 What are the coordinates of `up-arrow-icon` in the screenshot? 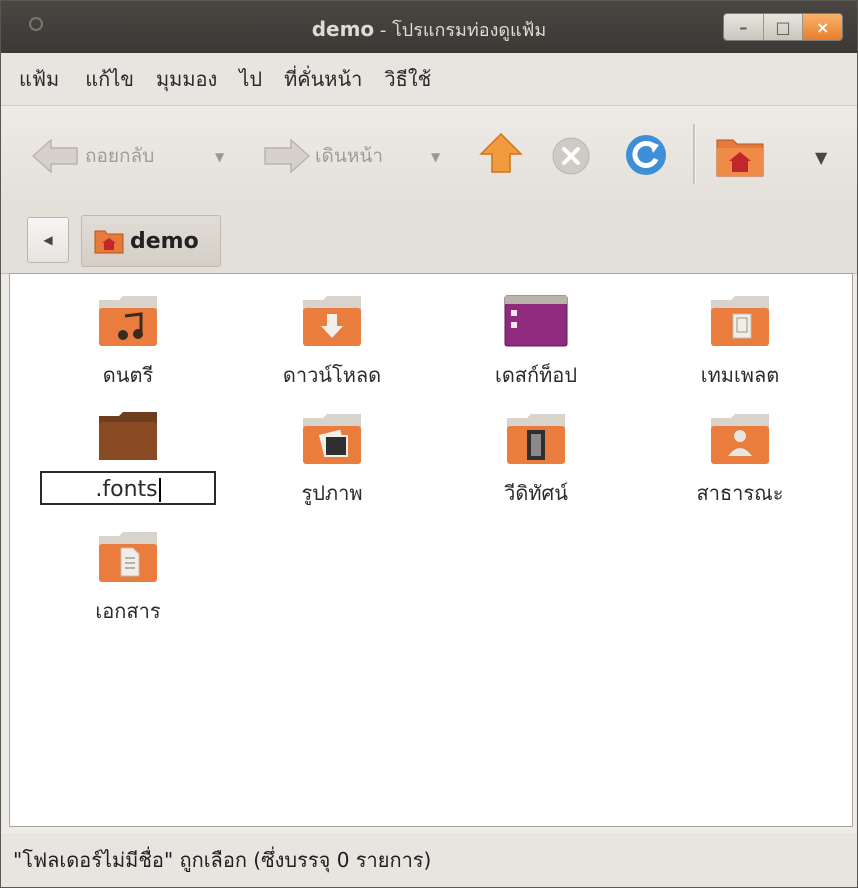 It's located at (501, 152).